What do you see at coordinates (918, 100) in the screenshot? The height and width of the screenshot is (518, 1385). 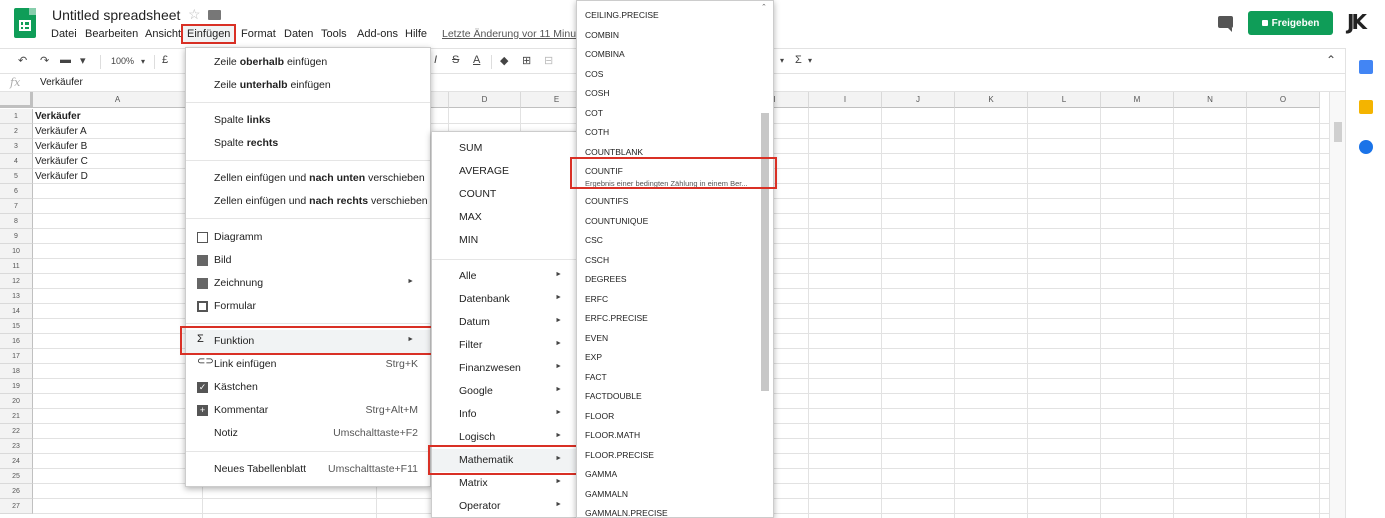 I see `column-header: J` at bounding box center [918, 100].